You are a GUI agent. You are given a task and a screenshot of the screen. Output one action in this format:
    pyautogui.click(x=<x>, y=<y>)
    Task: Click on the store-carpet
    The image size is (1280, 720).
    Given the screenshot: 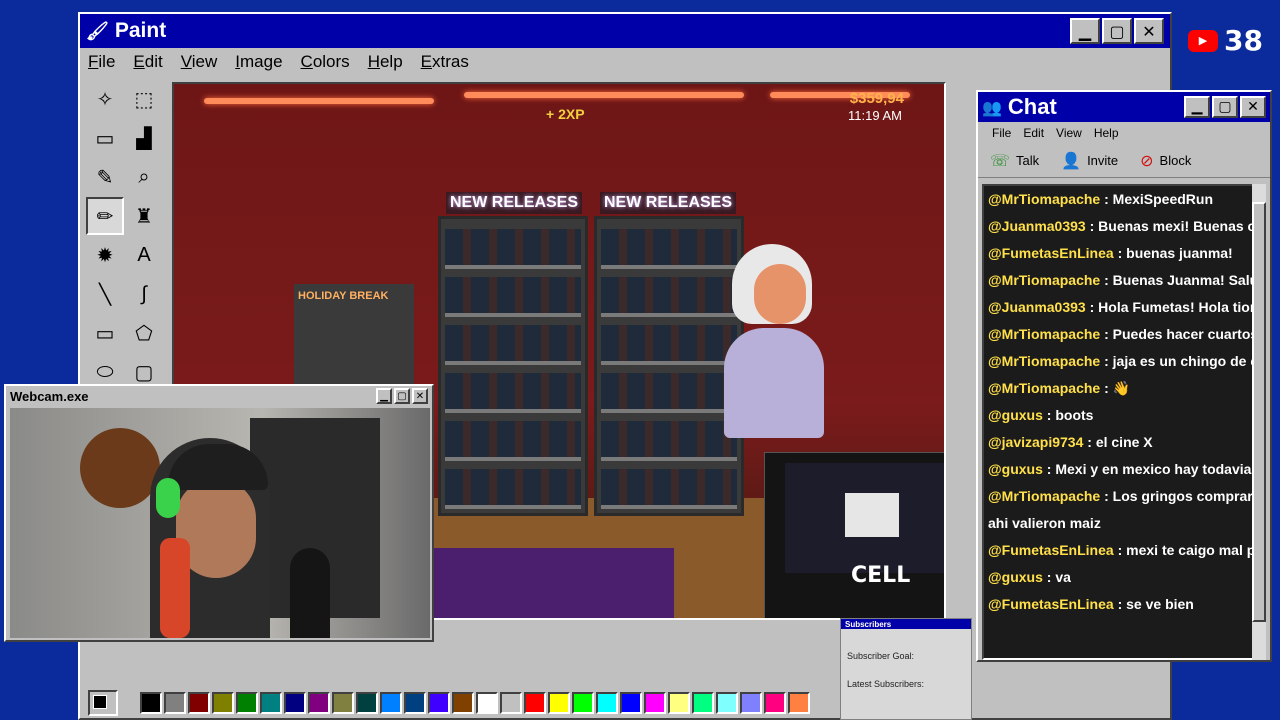 What is the action you would take?
    pyautogui.click(x=554, y=583)
    